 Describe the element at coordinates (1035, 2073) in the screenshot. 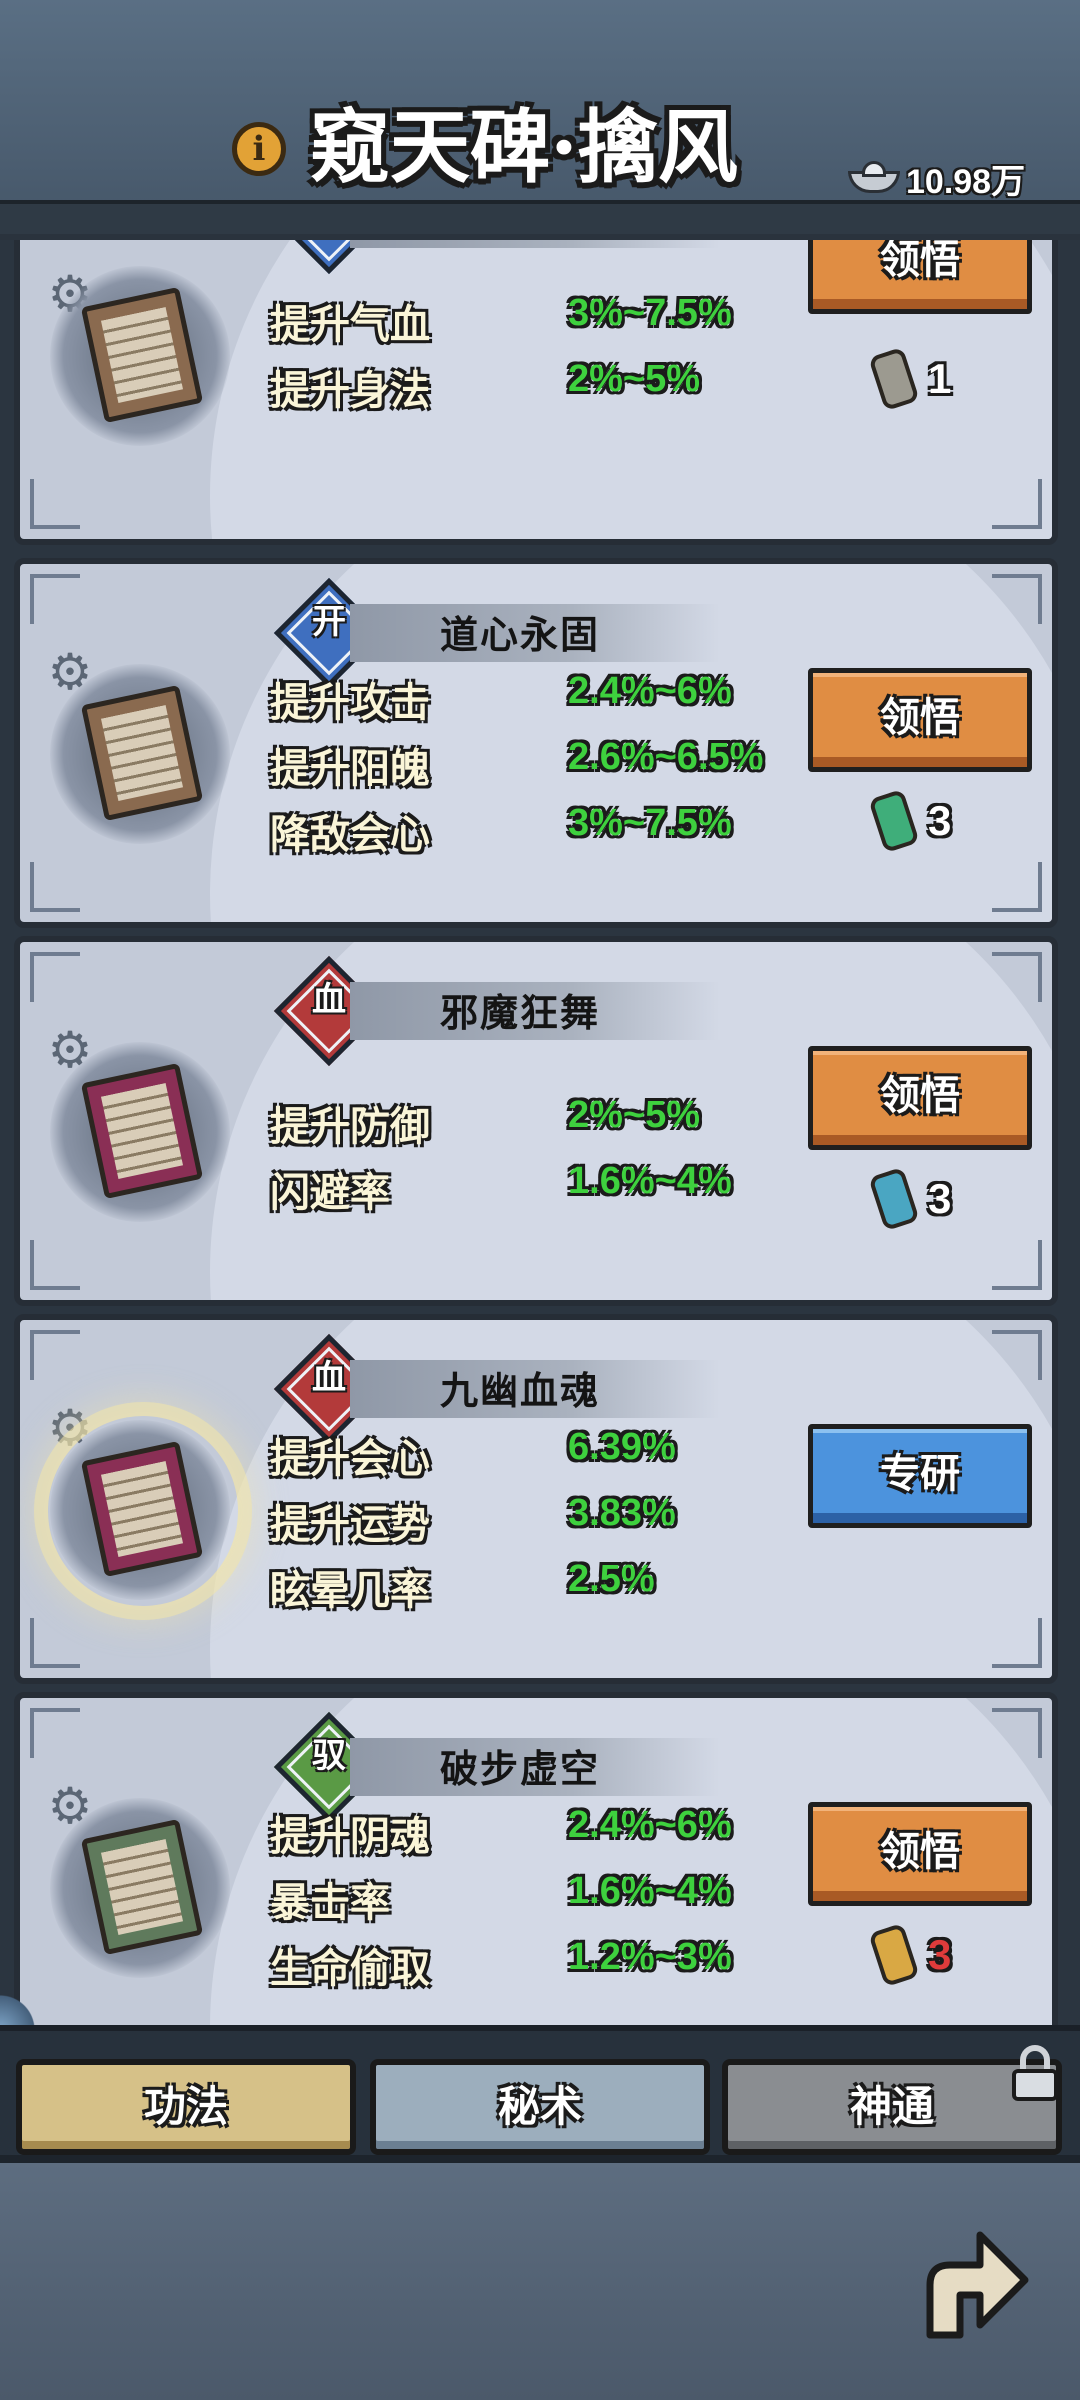

I see `lock-icon` at that location.